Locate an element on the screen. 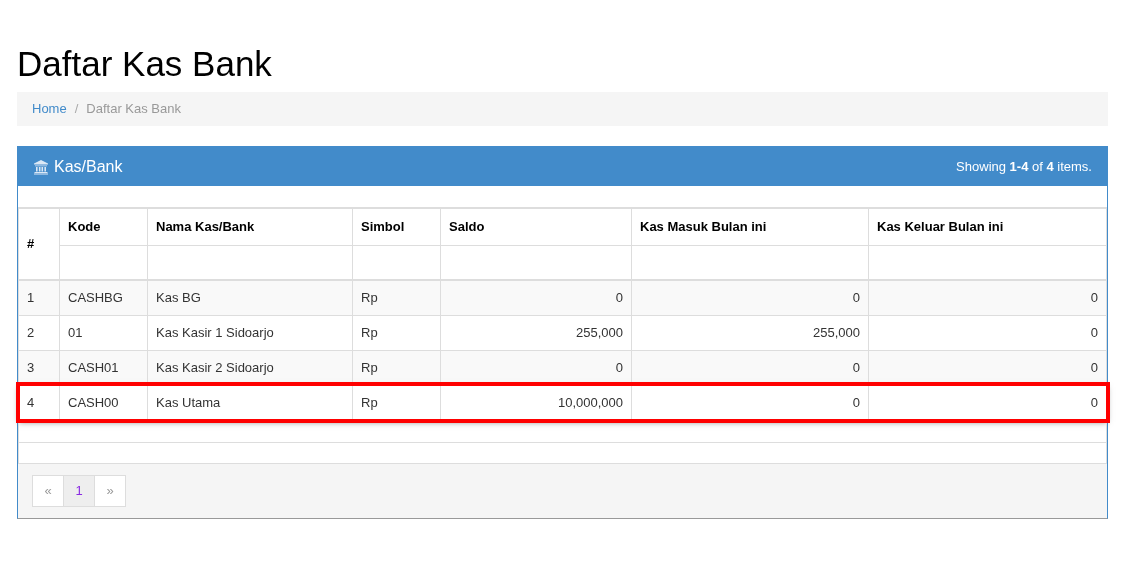 Image resolution: width=1128 pixels, height=587 pixels. column-header: Kas Keluar Bulan ini is located at coordinates (987, 226).